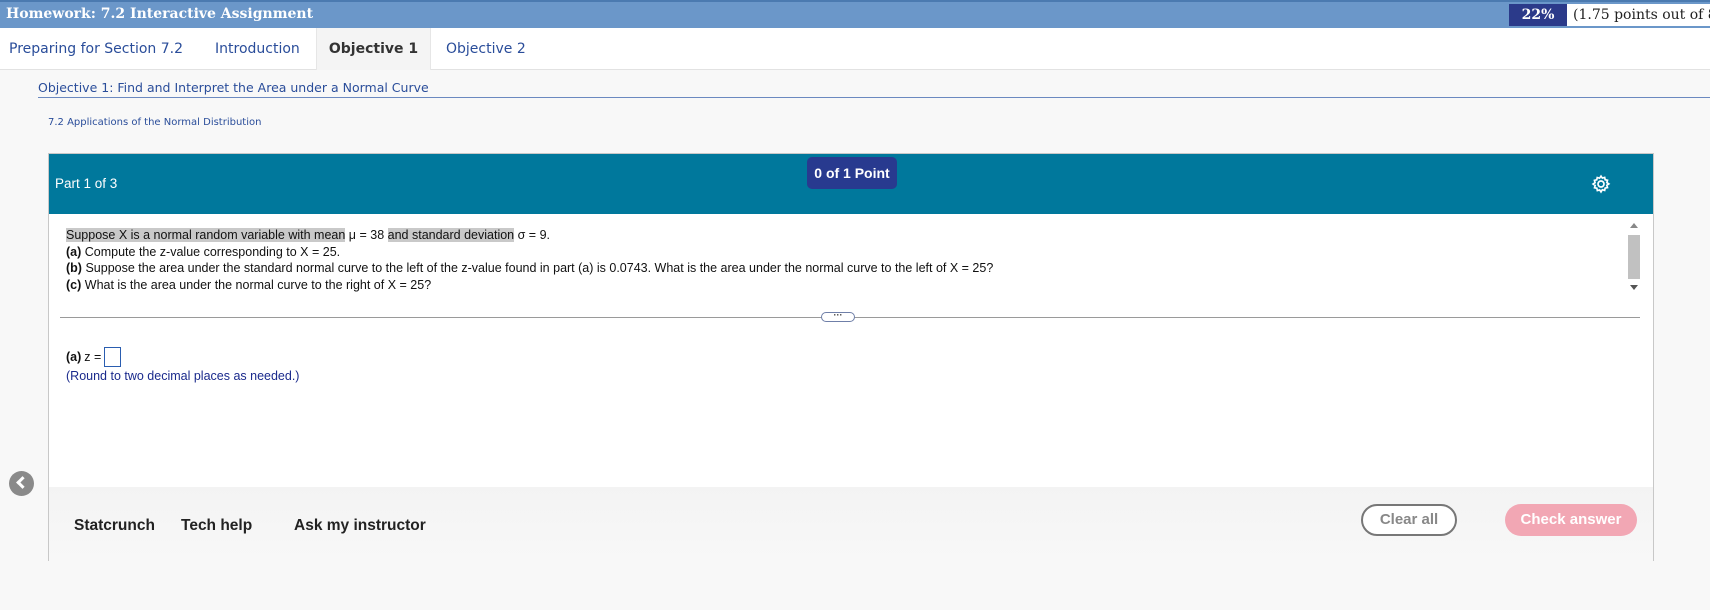 The height and width of the screenshot is (610, 1710). I want to click on question-intro-text-2: and standard deviation, so click(451, 235).